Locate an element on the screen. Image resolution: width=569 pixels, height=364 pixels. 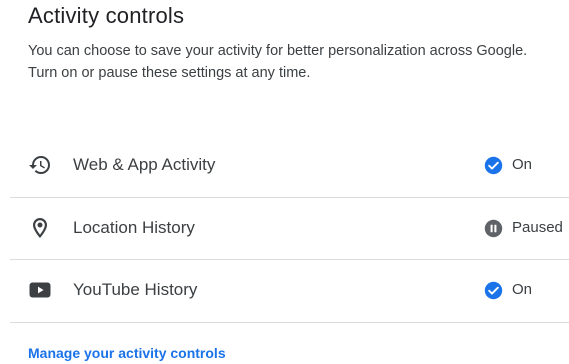
status-text: Paused is located at coordinates (537, 227).